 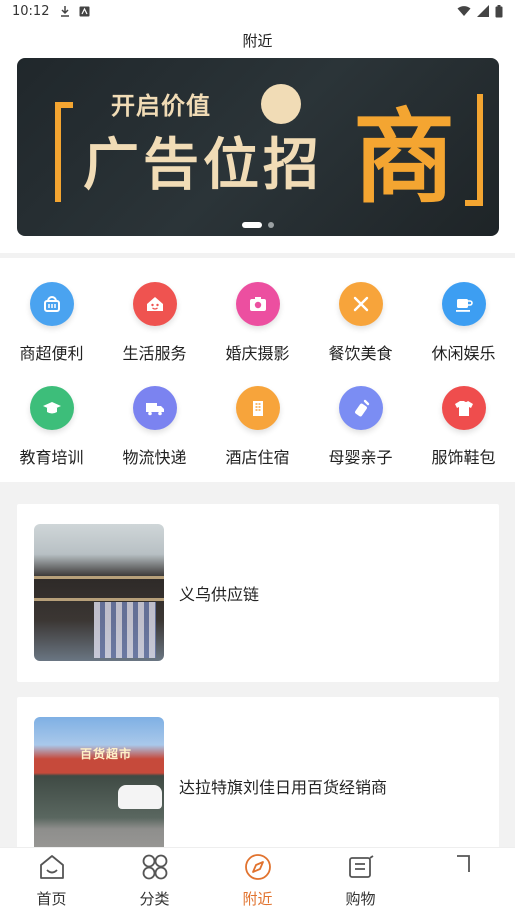 I want to click on app-notification-icon, so click(x=84, y=11).